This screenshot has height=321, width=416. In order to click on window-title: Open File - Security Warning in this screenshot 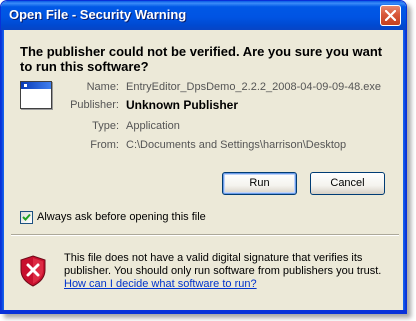, I will do `click(98, 14)`.